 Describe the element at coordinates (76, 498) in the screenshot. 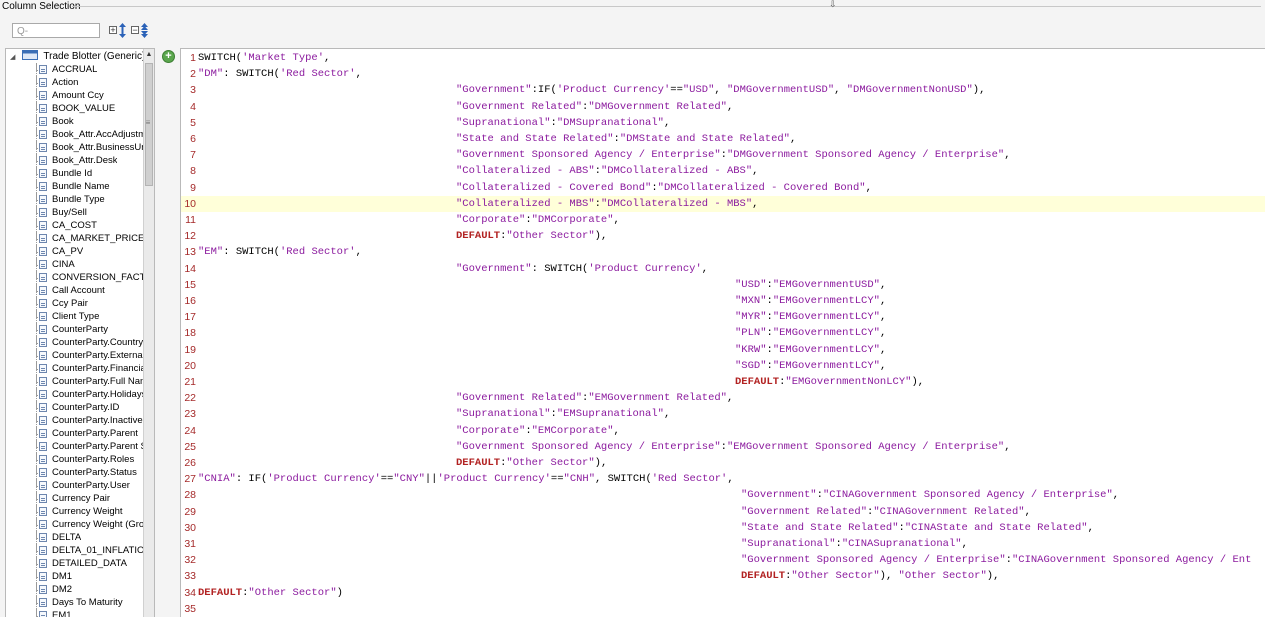

I see `tree-item: Currency Pair` at that location.